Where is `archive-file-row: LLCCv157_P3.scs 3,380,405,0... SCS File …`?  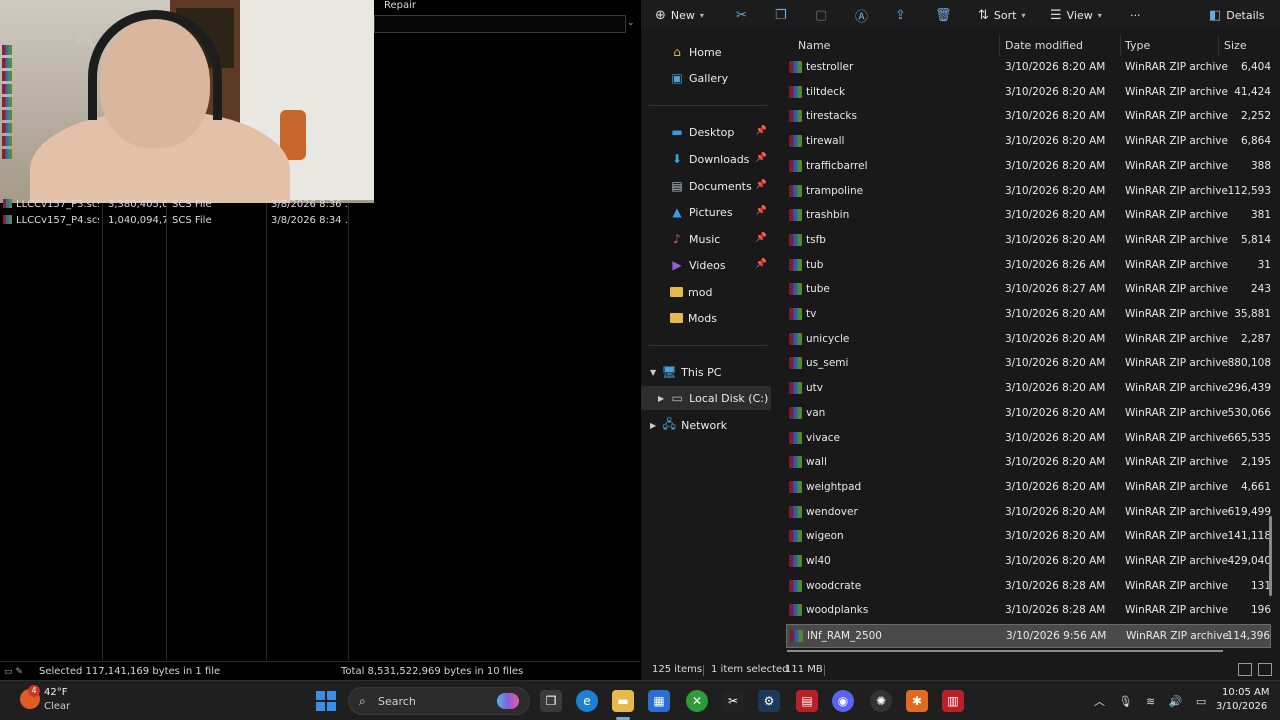 archive-file-row: LLCCv157_P3.scs 3,380,405,0... SCS File … is located at coordinates (175, 206).